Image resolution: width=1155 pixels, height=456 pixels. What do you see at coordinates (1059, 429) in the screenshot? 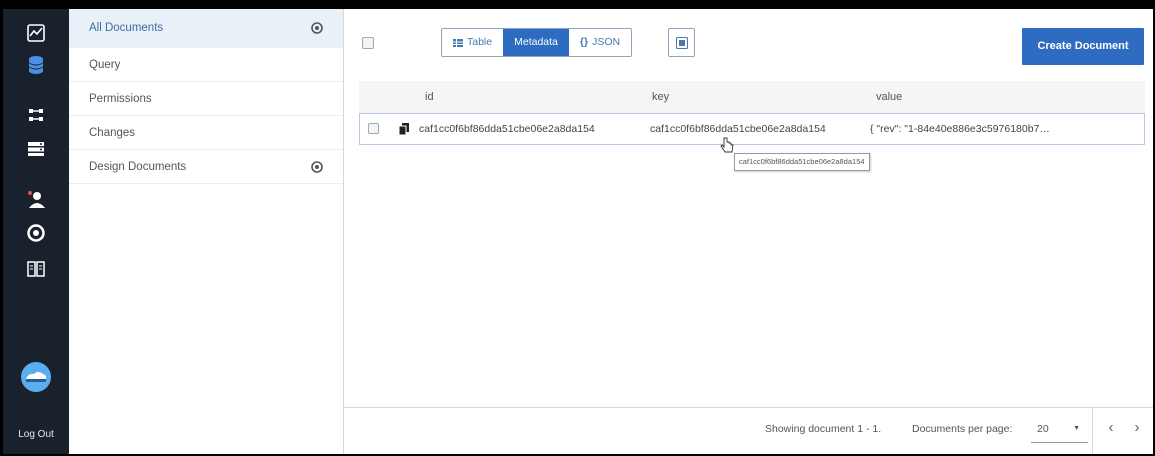
I see `per-page-select: 20 ▼` at bounding box center [1059, 429].